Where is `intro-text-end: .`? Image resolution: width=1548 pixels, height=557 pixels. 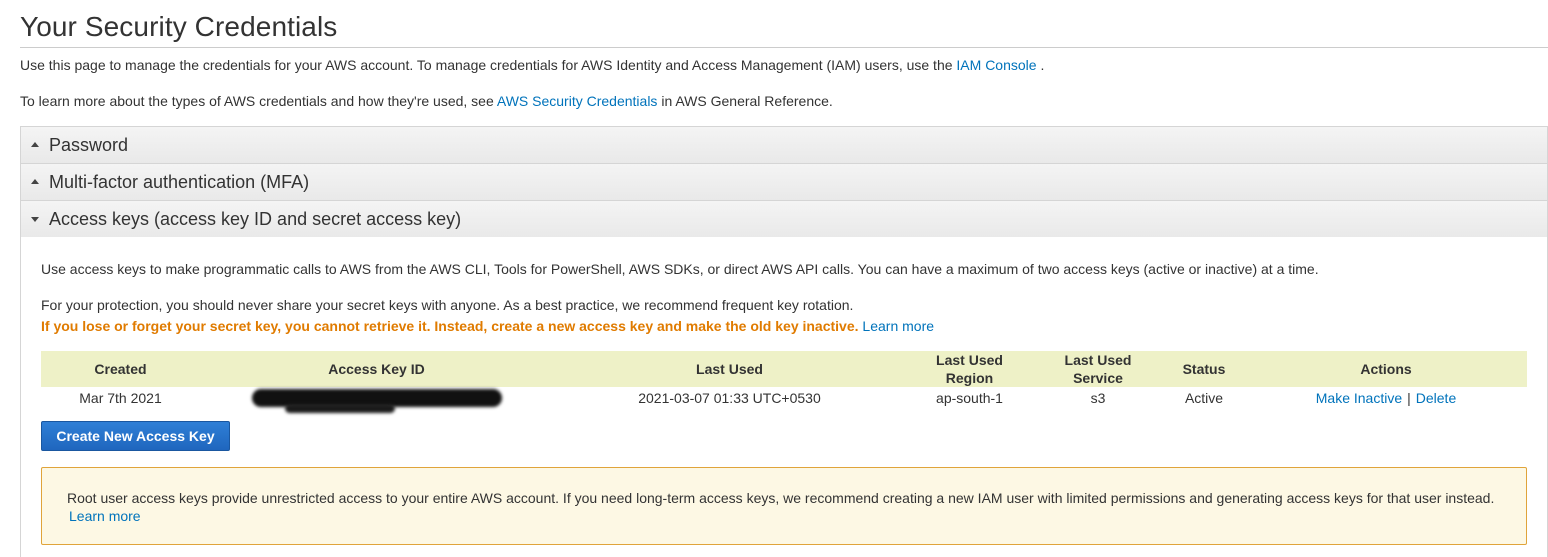
intro-text-end: . is located at coordinates (1042, 65).